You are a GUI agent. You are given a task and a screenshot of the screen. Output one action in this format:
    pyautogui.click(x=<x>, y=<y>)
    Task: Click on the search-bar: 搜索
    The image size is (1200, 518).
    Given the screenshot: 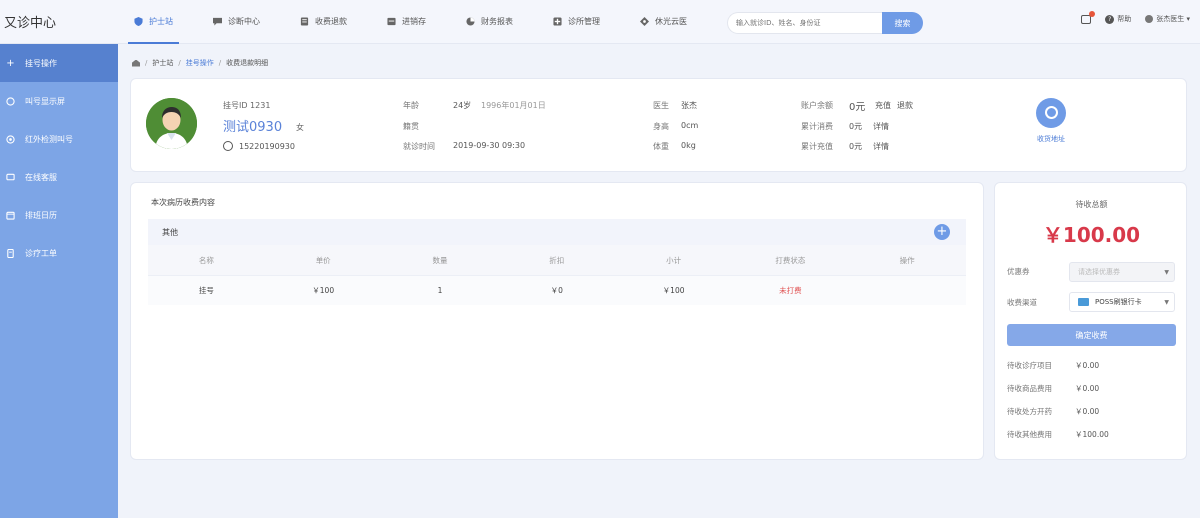 What is the action you would take?
    pyautogui.click(x=825, y=23)
    